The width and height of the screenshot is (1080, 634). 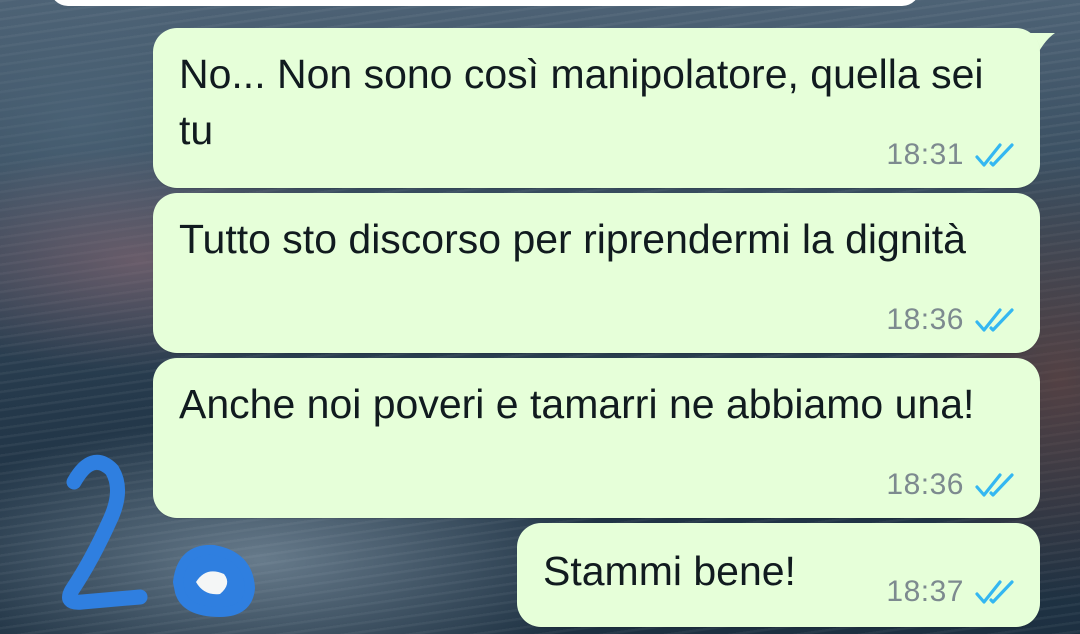 I want to click on message-bubble: Stammi bene! 18:37, so click(x=778, y=575).